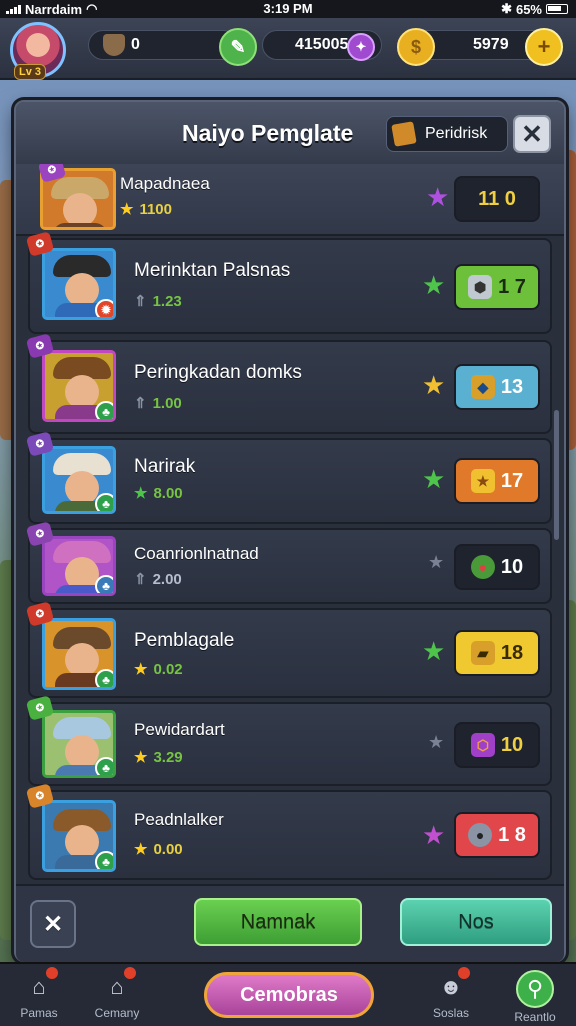 This screenshot has width=576, height=1026. I want to click on reward-button: ⬡ 10, so click(497, 745).